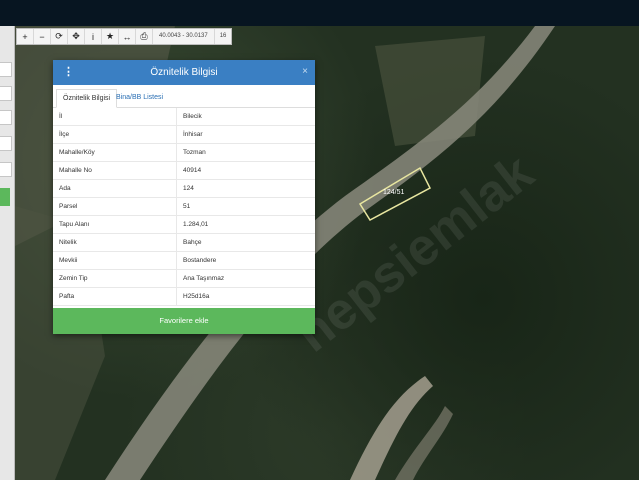 Image resolution: width=639 pixels, height=480 pixels. I want to click on dialog-tabs: Öznitelik Bilgisi Bina/BB Listesi, so click(184, 96).